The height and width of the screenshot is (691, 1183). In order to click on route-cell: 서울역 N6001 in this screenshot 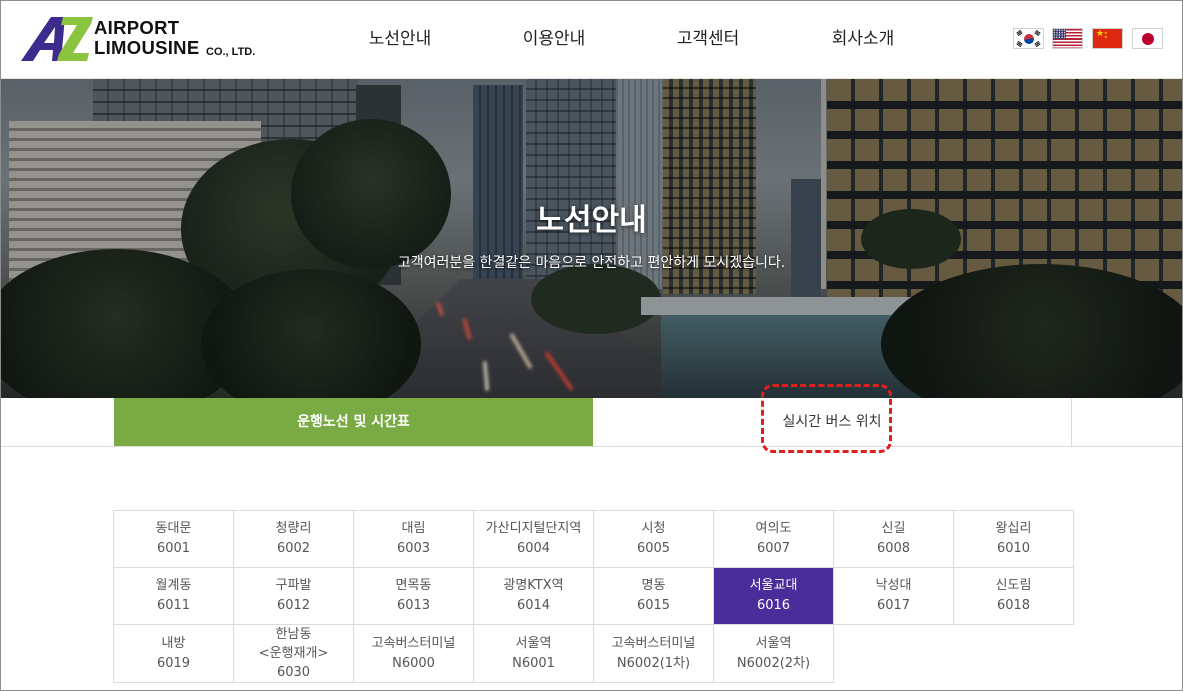, I will do `click(534, 654)`.